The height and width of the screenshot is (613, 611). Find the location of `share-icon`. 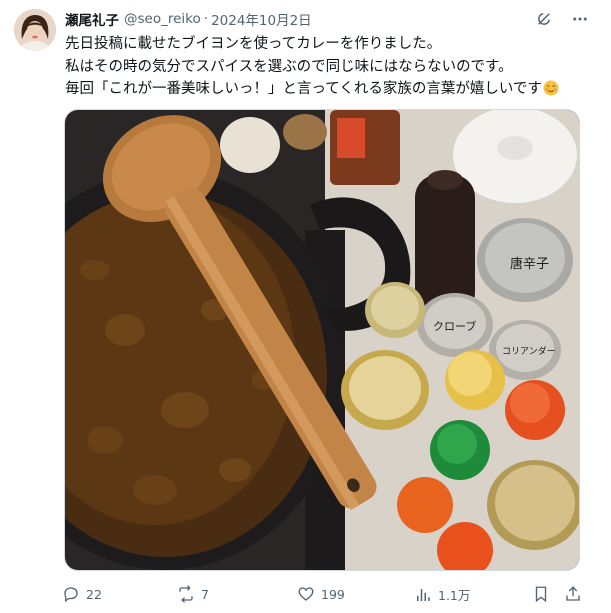

share-icon is located at coordinates (573, 593).